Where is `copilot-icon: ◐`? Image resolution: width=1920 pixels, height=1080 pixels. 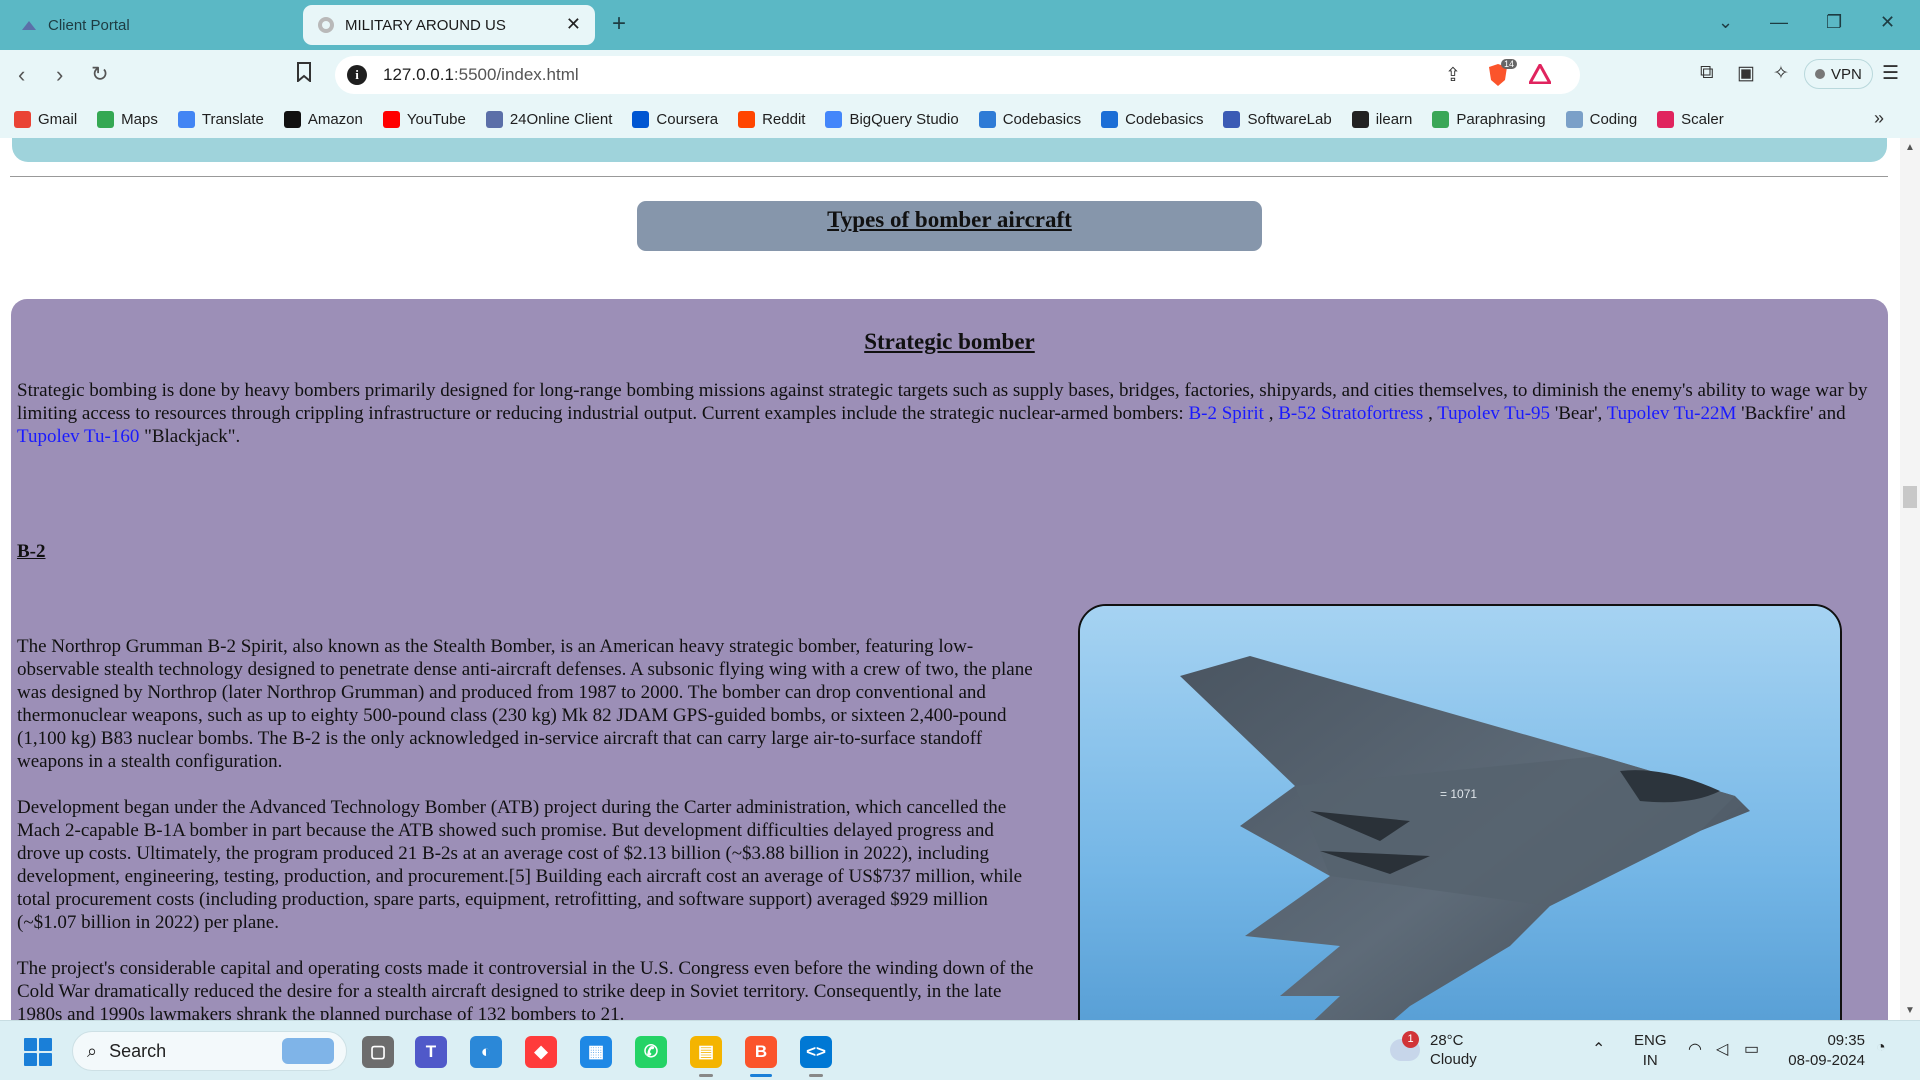
copilot-icon: ◐ is located at coordinates (486, 1052).